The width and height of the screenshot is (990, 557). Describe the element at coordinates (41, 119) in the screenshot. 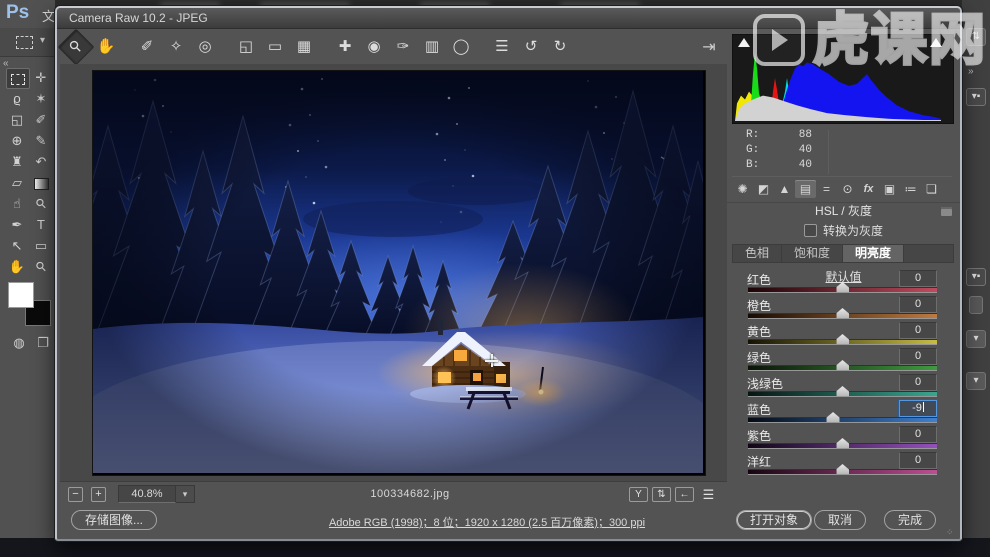

I see `eyedropper-tool-icon: ✐` at that location.